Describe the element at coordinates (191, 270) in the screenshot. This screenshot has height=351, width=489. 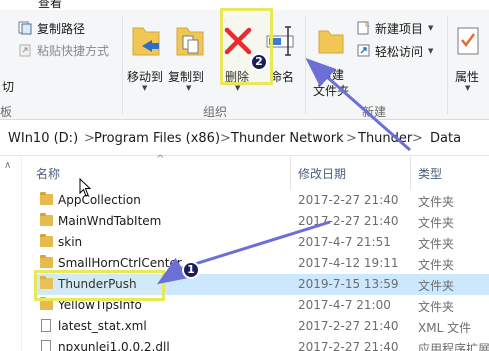
I see `step-badge-1: 1` at that location.